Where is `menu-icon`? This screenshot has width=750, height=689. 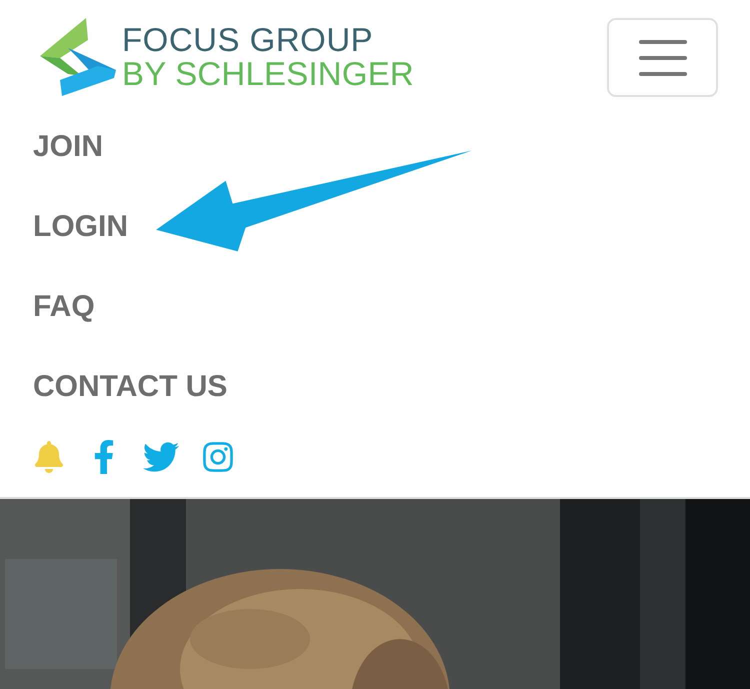
menu-icon is located at coordinates (662, 57).